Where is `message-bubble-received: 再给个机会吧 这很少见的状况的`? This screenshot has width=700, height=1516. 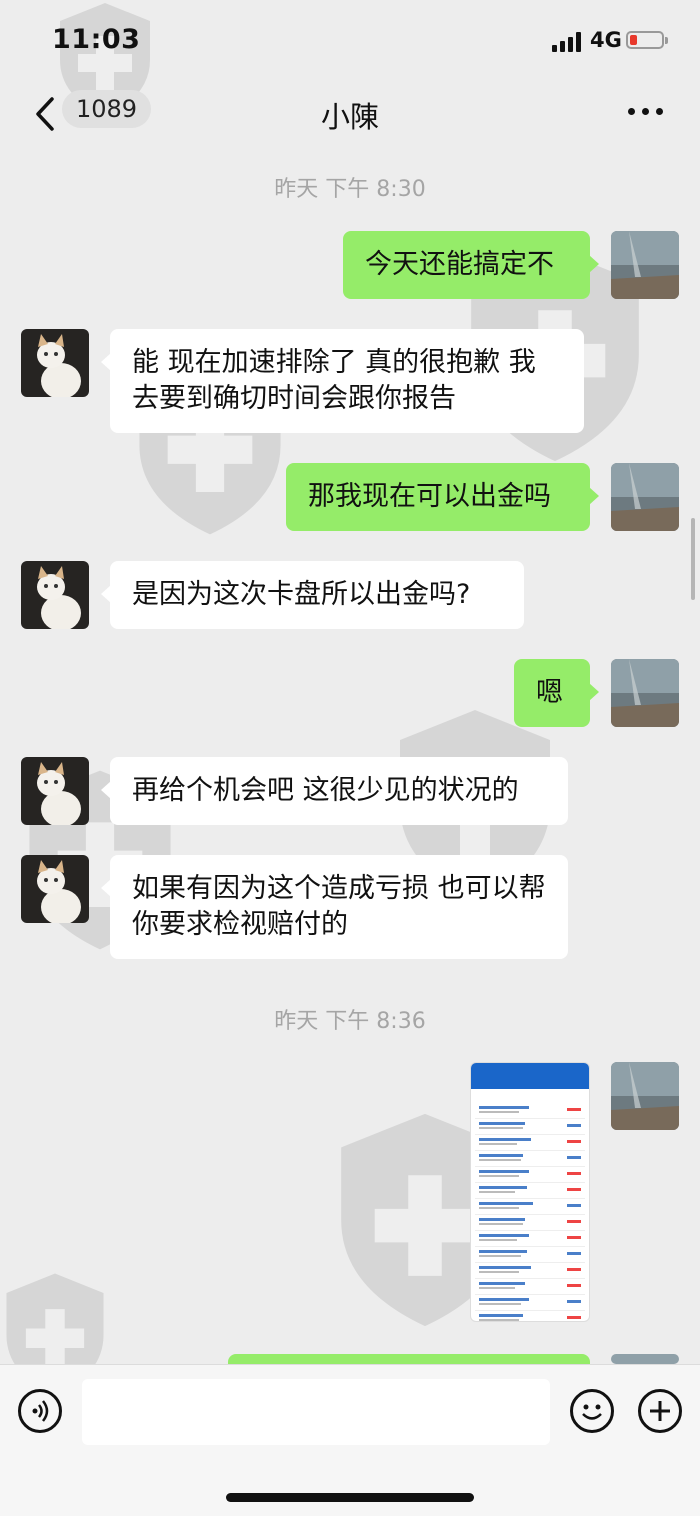
message-bubble-received: 再给个机会吧 这很少见的状况的 is located at coordinates (334, 791).